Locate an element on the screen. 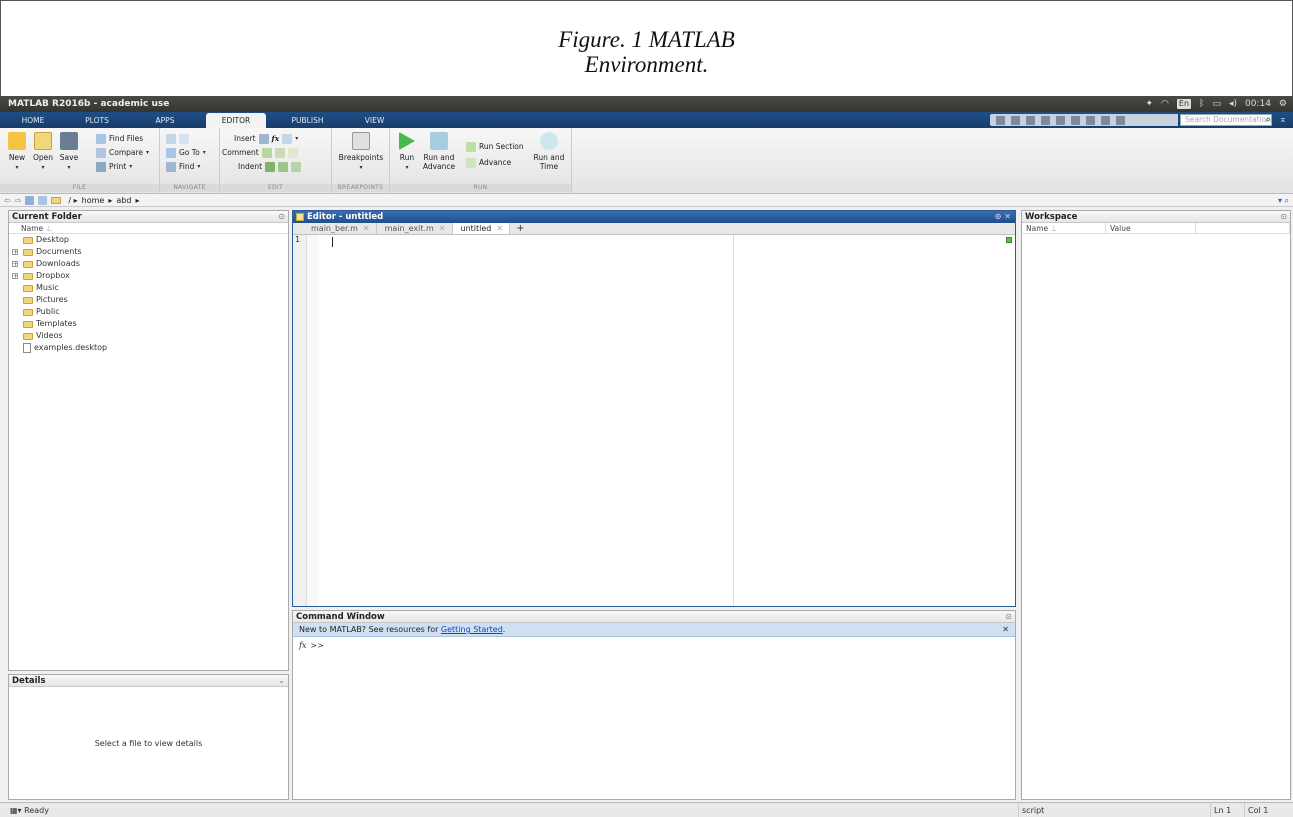 This screenshot has height=817, width=1293. search-documentation-input: Search Documentation is located at coordinates (1226, 120).